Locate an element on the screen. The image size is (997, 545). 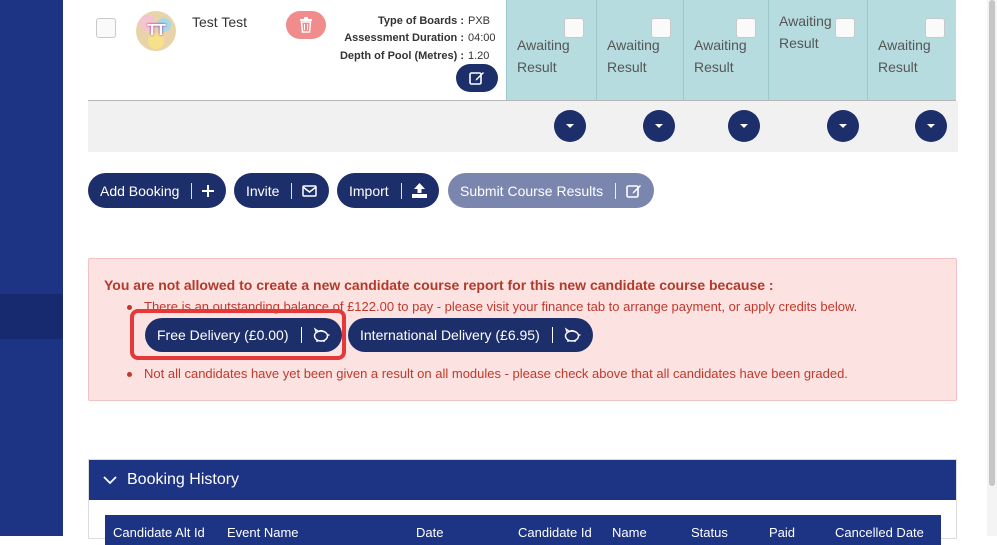
avatar: TT is located at coordinates (156, 31).